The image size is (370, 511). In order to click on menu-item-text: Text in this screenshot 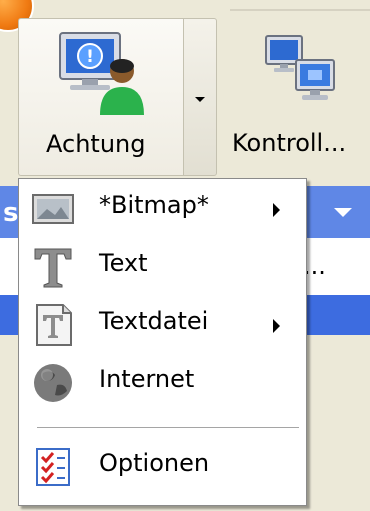, I will do `click(162, 266)`.